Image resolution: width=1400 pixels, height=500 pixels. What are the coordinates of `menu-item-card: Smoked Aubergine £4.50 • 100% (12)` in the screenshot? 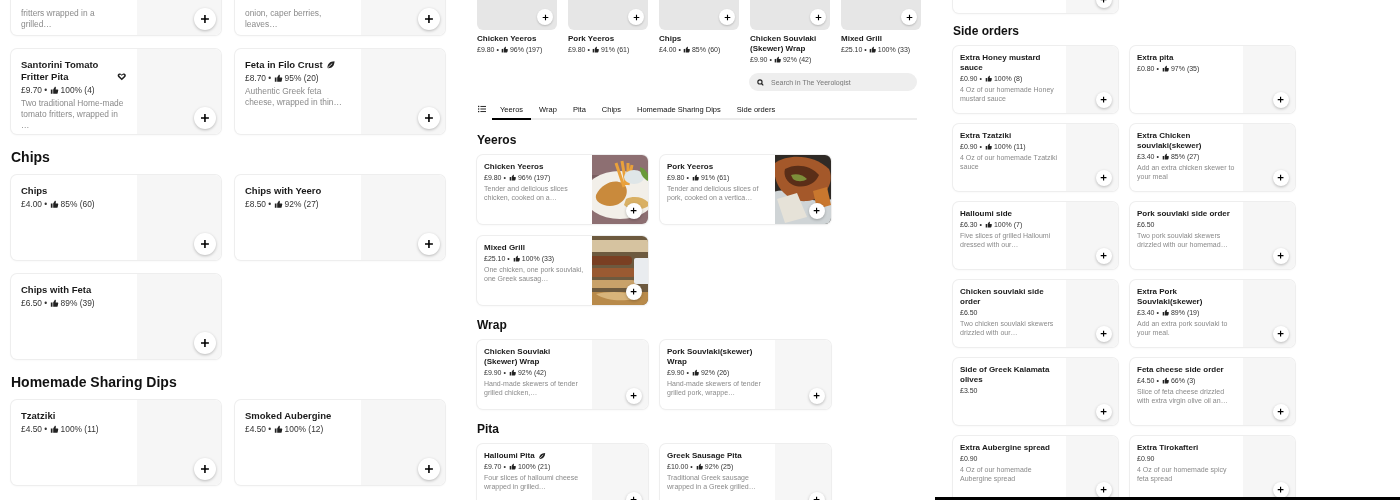 It's located at (340, 442).